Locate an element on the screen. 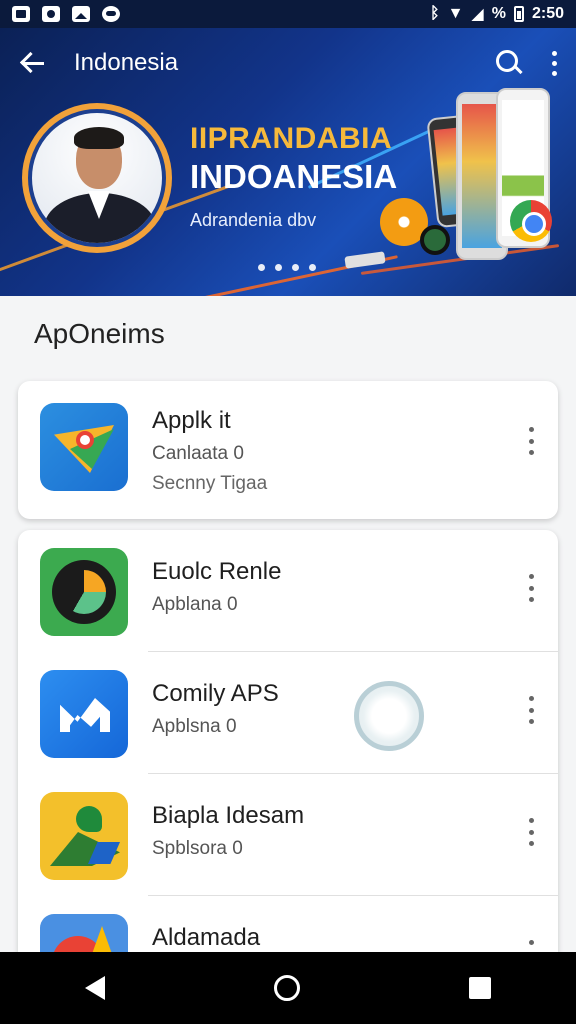 This screenshot has height=1024, width=576. app-subtitle: Apblsna 0 is located at coordinates (194, 726).